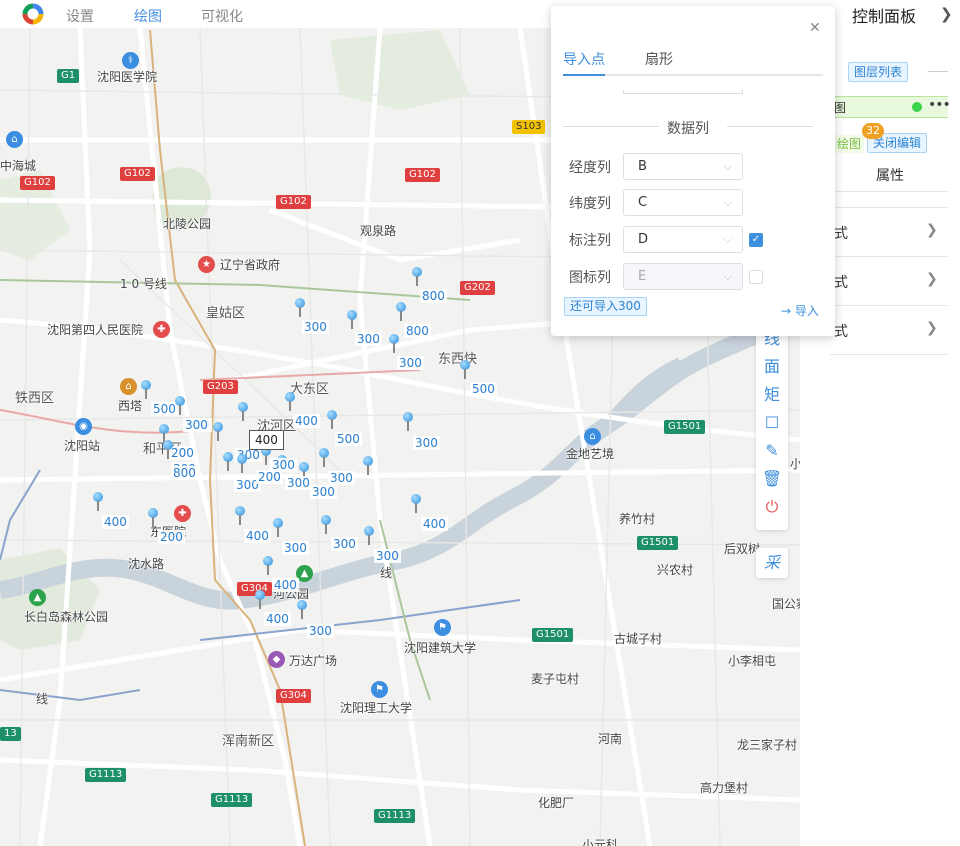 The height and width of the screenshot is (846, 960). What do you see at coordinates (939, 105) in the screenshot?
I see `more-icon: •••` at bounding box center [939, 105].